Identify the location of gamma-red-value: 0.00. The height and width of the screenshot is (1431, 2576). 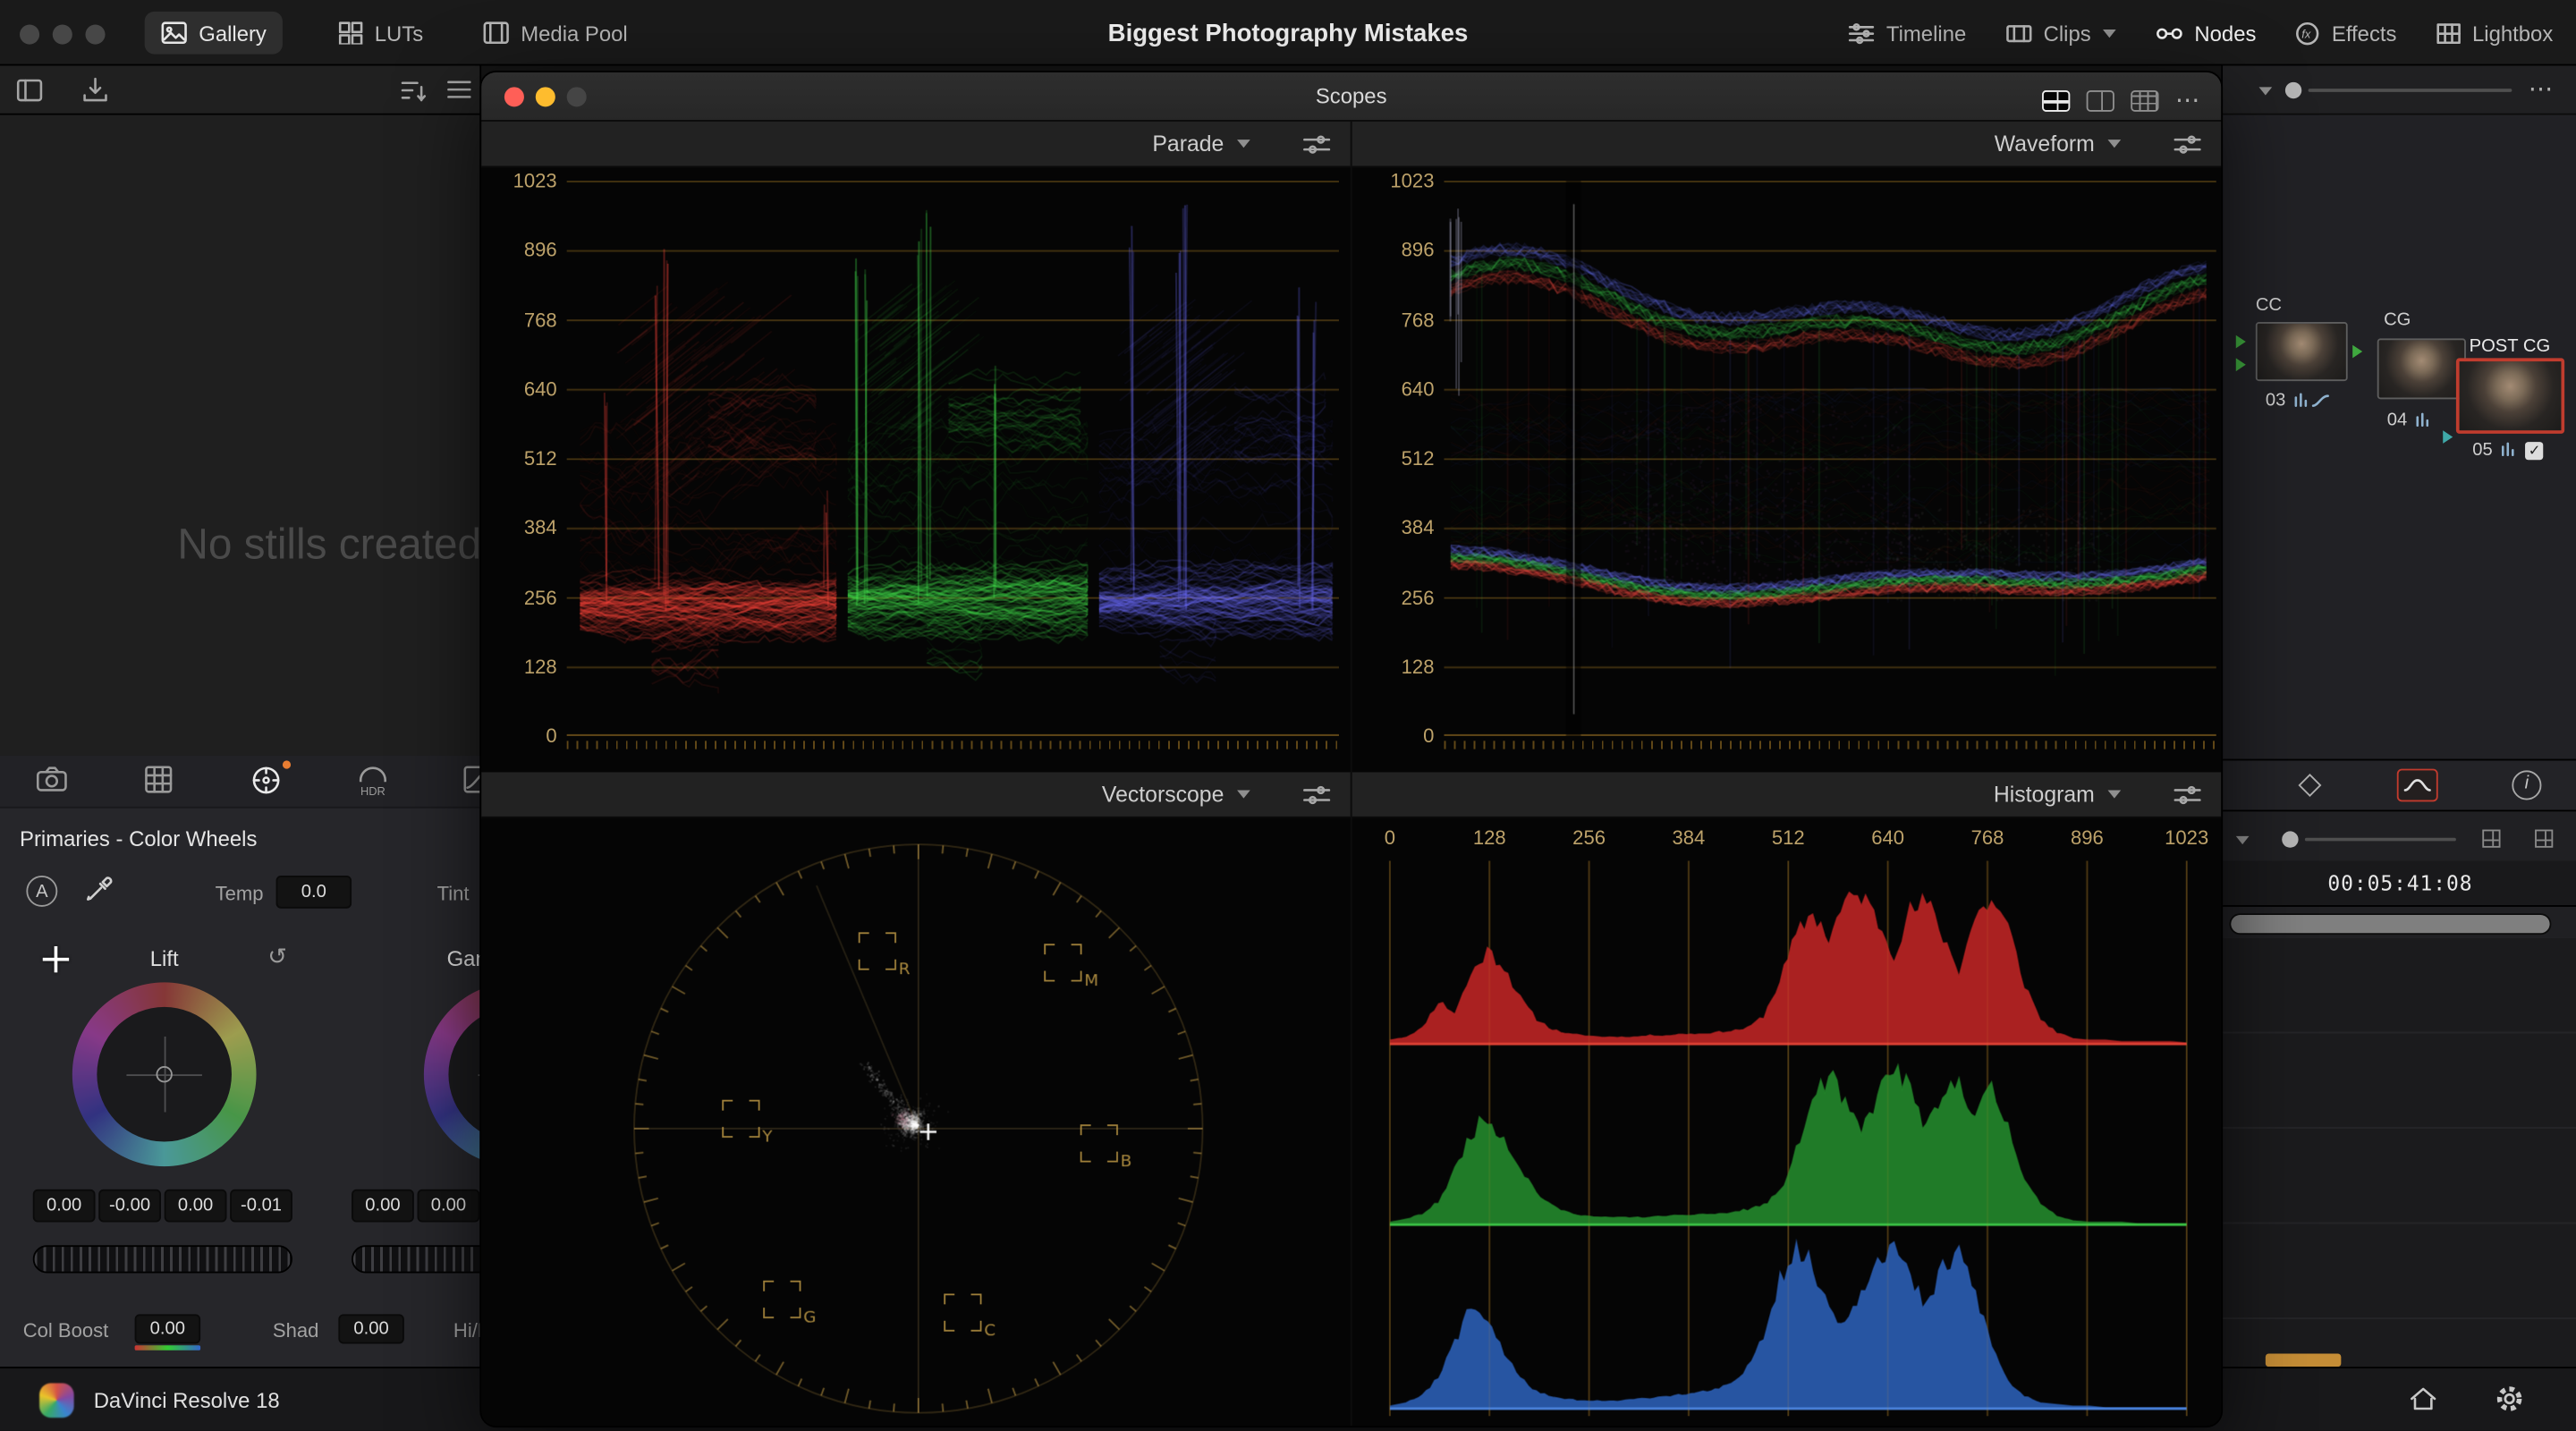
(383, 1206).